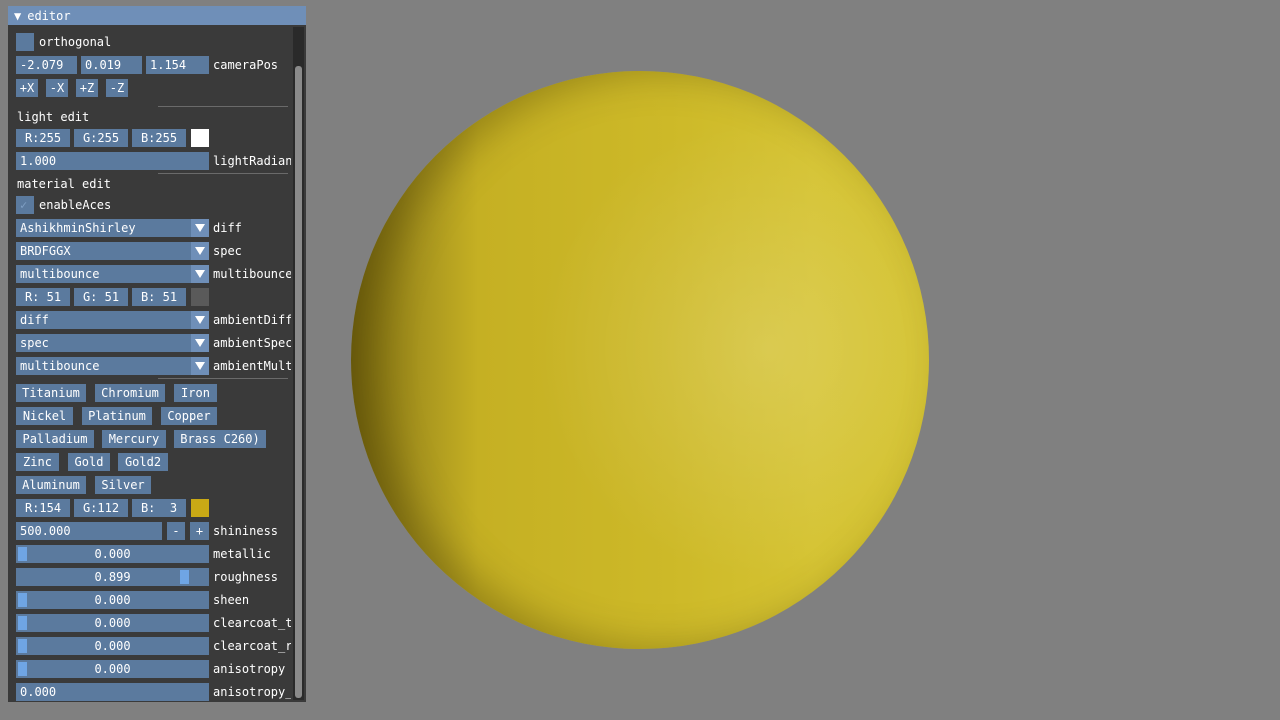 The image size is (1280, 720). Describe the element at coordinates (200, 320) in the screenshot. I see `ambient-diff-arrow-icon` at that location.